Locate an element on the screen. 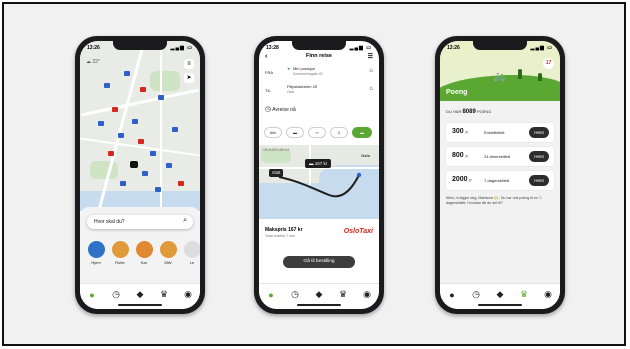 Image resolution: width=630 pixels, height=349 pixels. to-label: TIL is located at coordinates (268, 90).